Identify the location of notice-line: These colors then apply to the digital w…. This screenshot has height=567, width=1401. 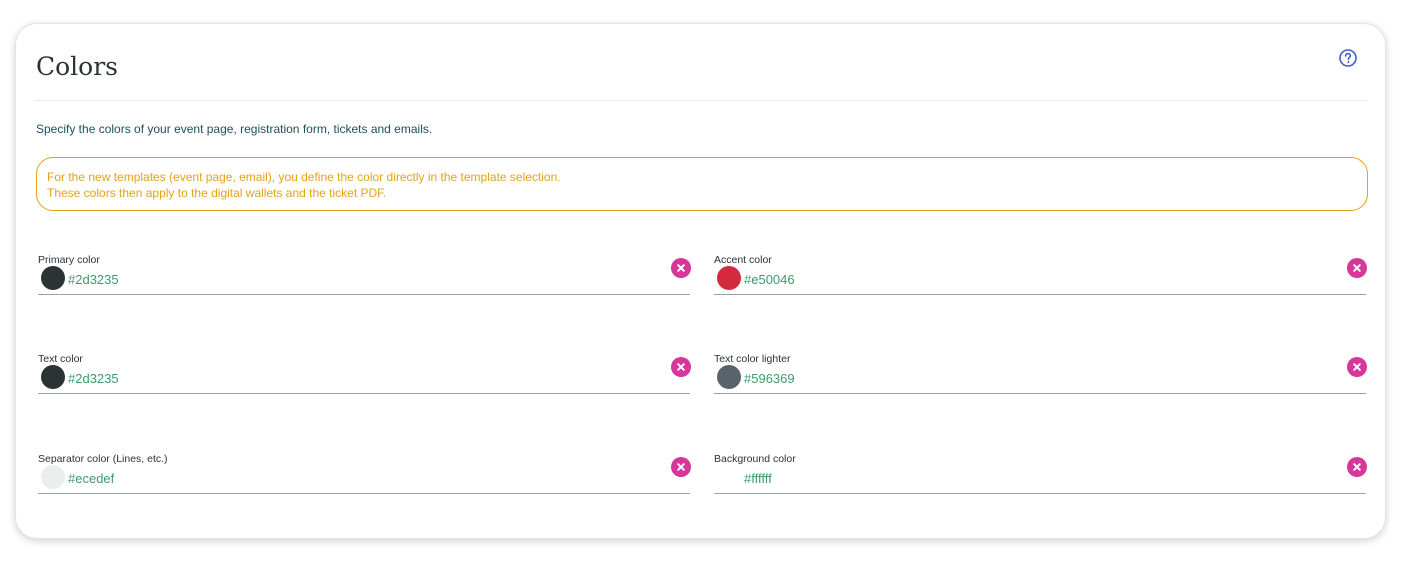
(217, 193).